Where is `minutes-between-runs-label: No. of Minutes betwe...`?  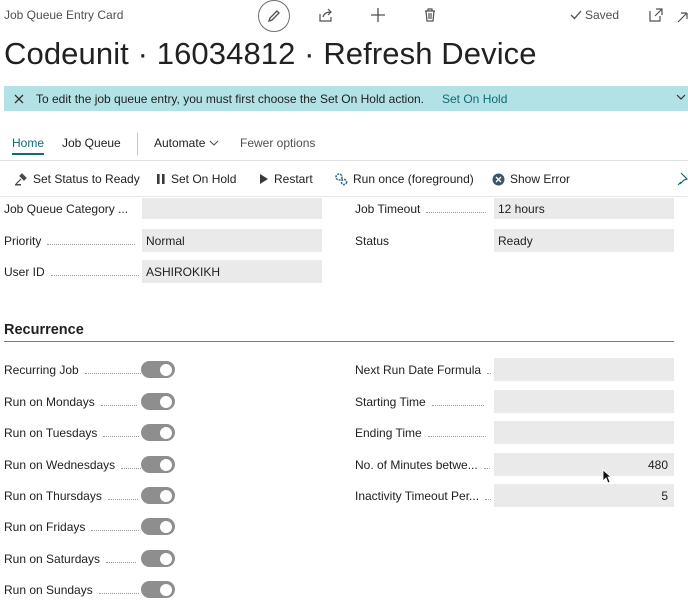 minutes-between-runs-label: No. of Minutes betwe... is located at coordinates (422, 465).